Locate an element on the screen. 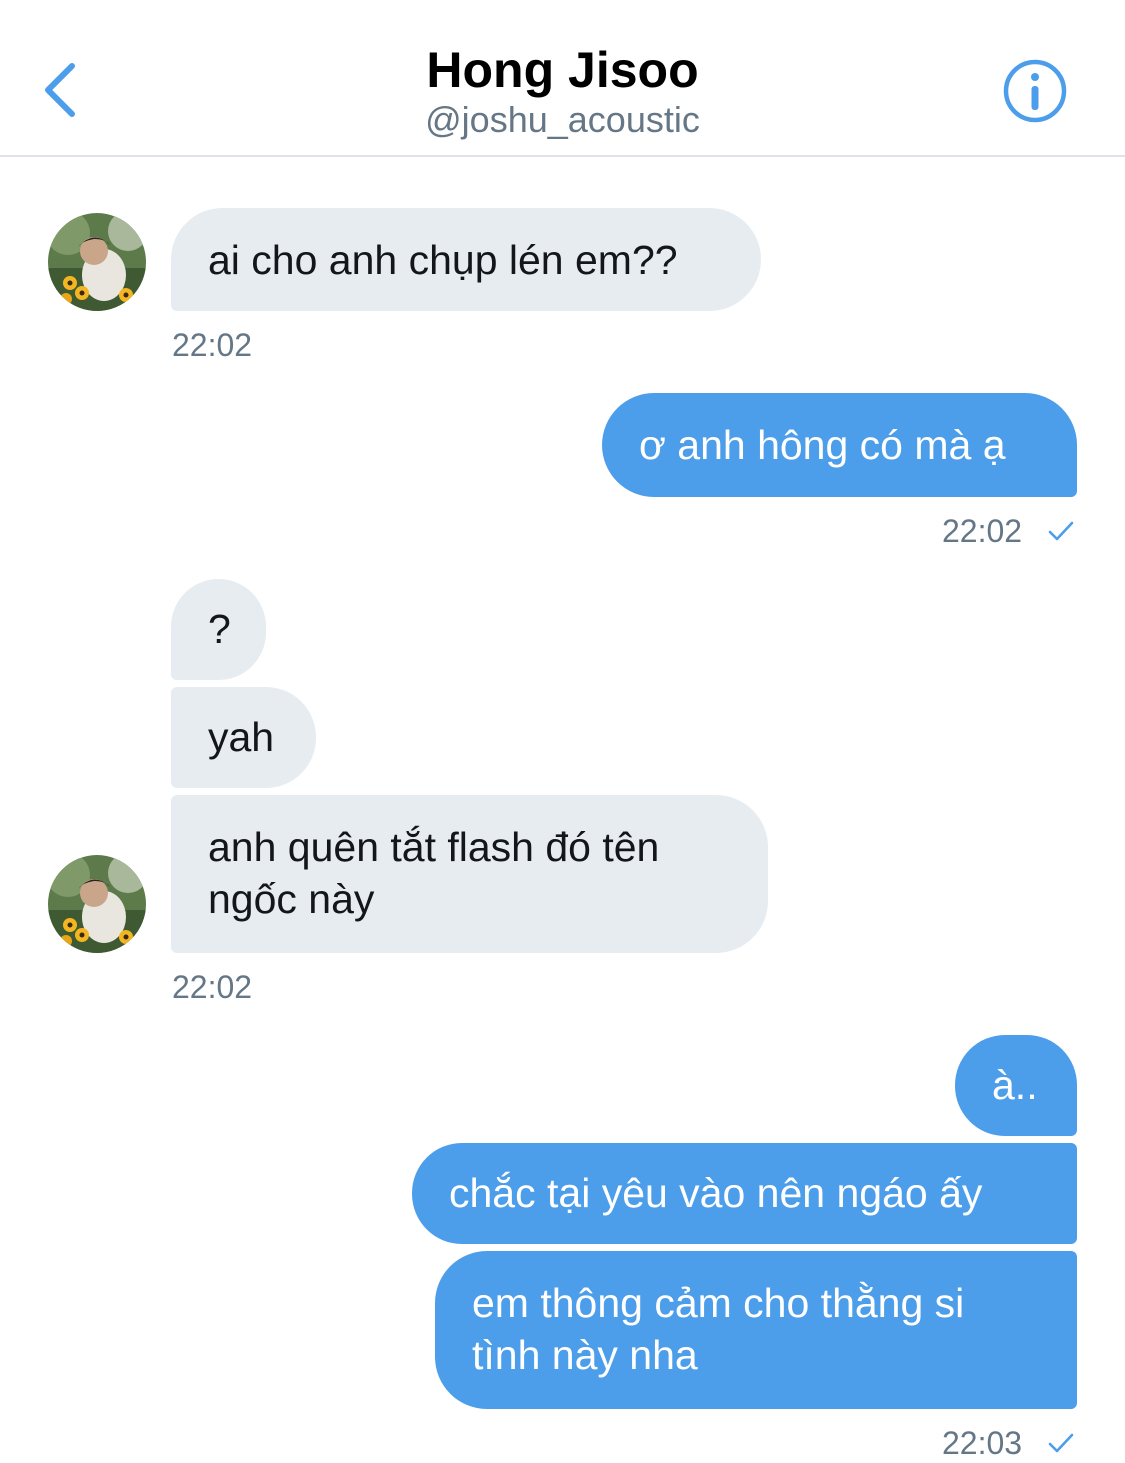 The width and height of the screenshot is (1125, 1463). incoming-message-bubble: yah is located at coordinates (243, 737).